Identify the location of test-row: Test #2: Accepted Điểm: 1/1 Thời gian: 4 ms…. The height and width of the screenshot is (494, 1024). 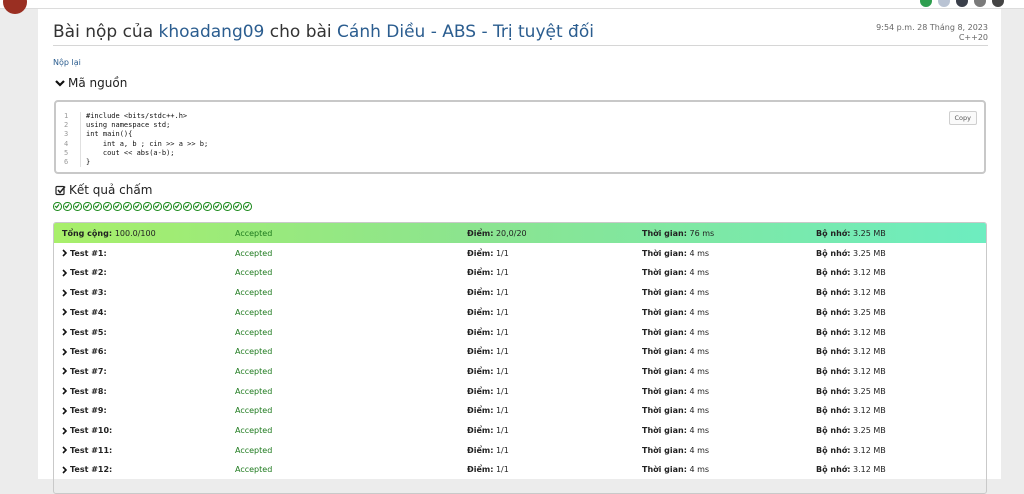
(520, 272).